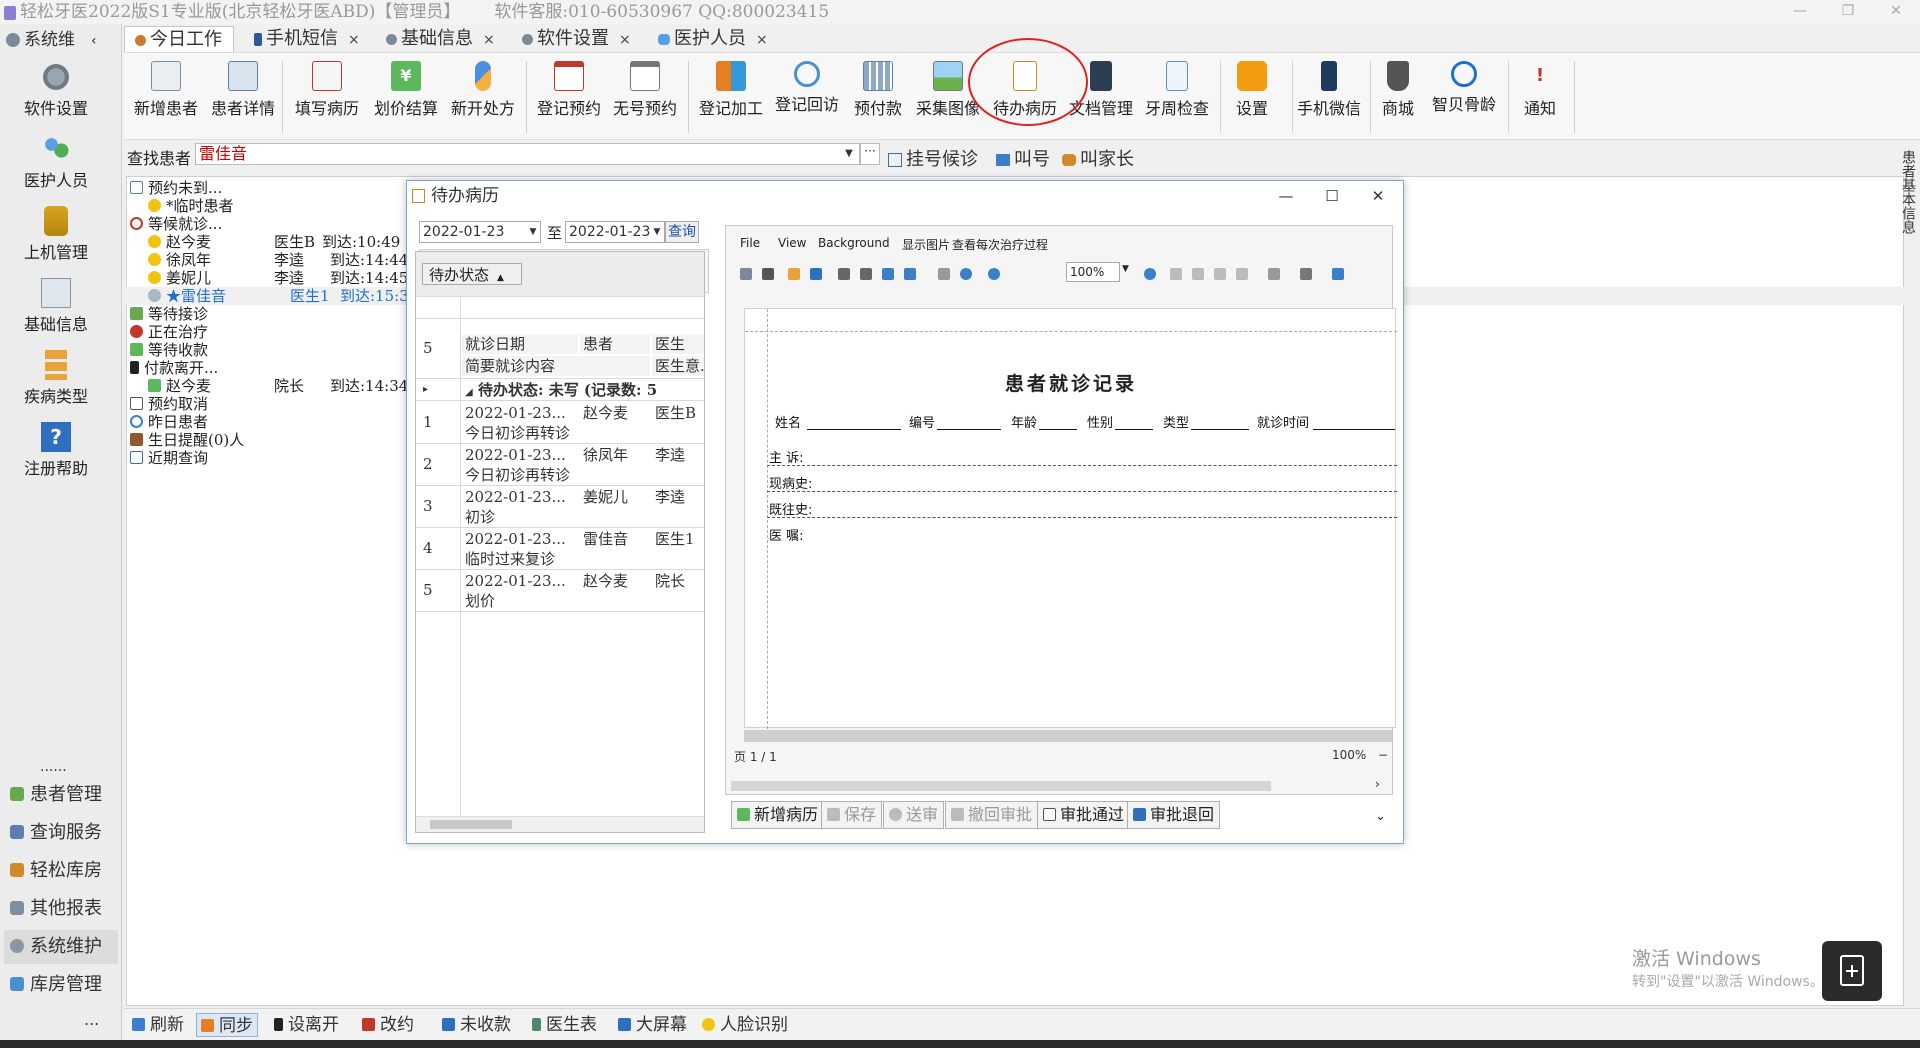  I want to click on nav-warehouse: 轻松库房, so click(61, 871).